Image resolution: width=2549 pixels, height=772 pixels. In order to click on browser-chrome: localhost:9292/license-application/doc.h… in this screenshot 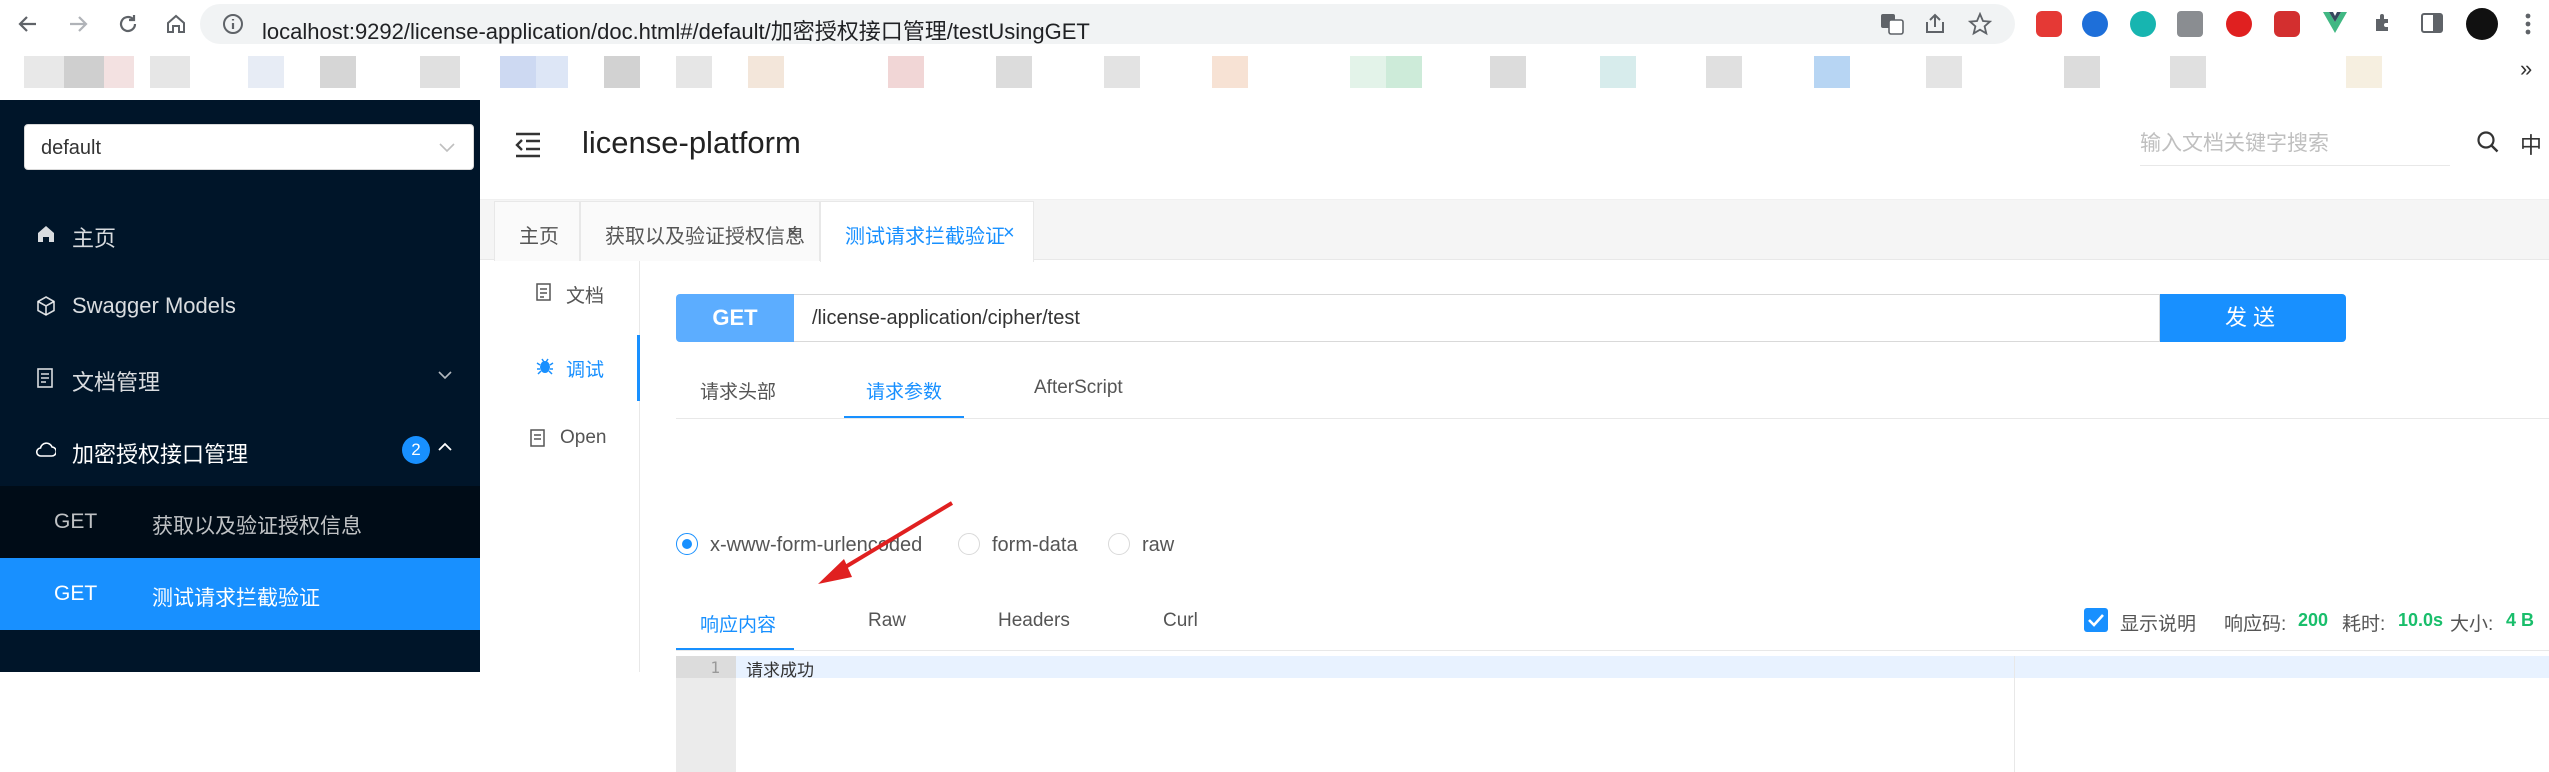, I will do `click(1274, 50)`.